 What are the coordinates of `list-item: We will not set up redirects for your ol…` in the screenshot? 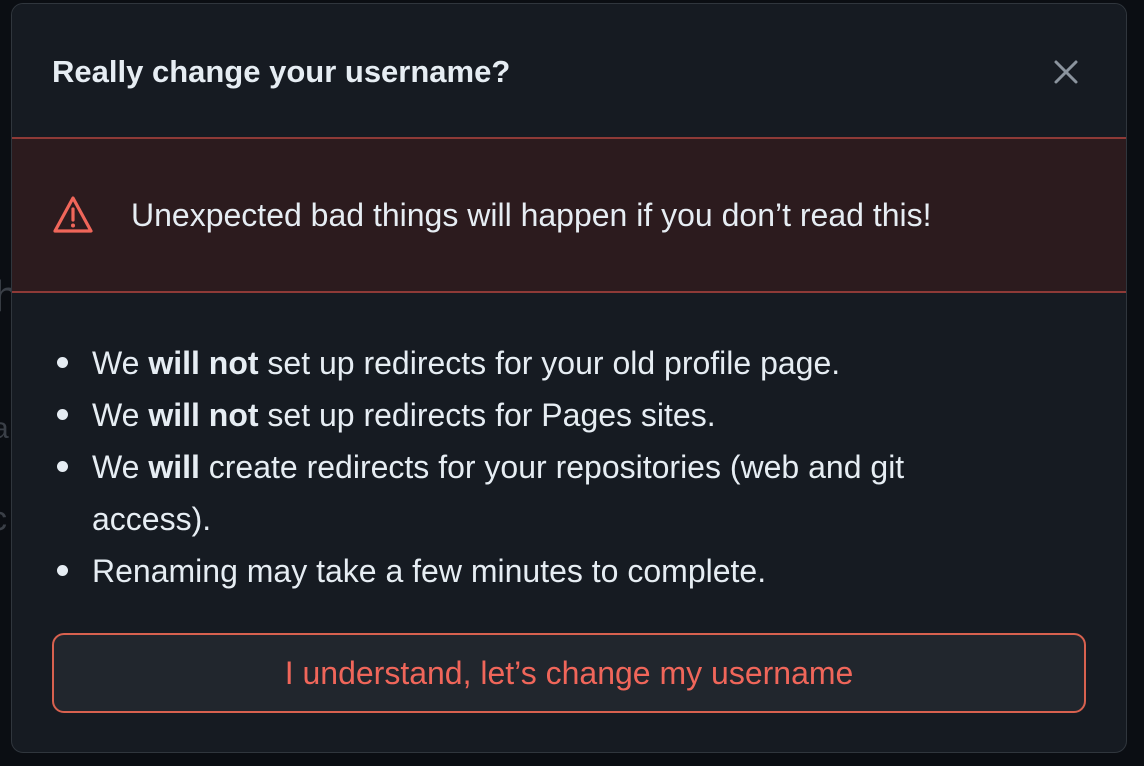 It's located at (553, 363).